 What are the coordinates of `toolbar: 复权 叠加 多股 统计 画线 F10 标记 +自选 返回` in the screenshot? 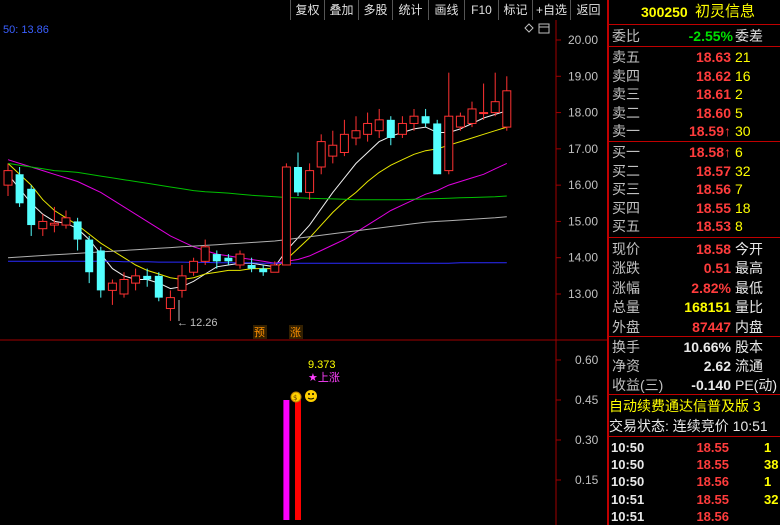 It's located at (303, 10).